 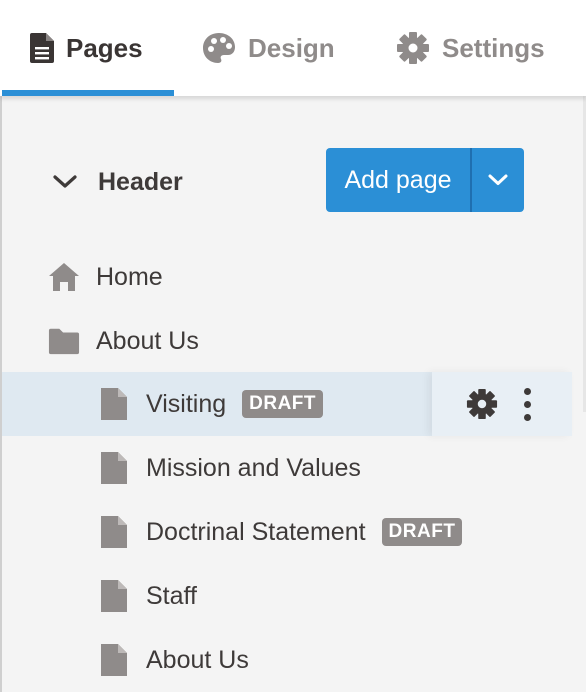 What do you see at coordinates (140, 181) in the screenshot?
I see `section-label: Header` at bounding box center [140, 181].